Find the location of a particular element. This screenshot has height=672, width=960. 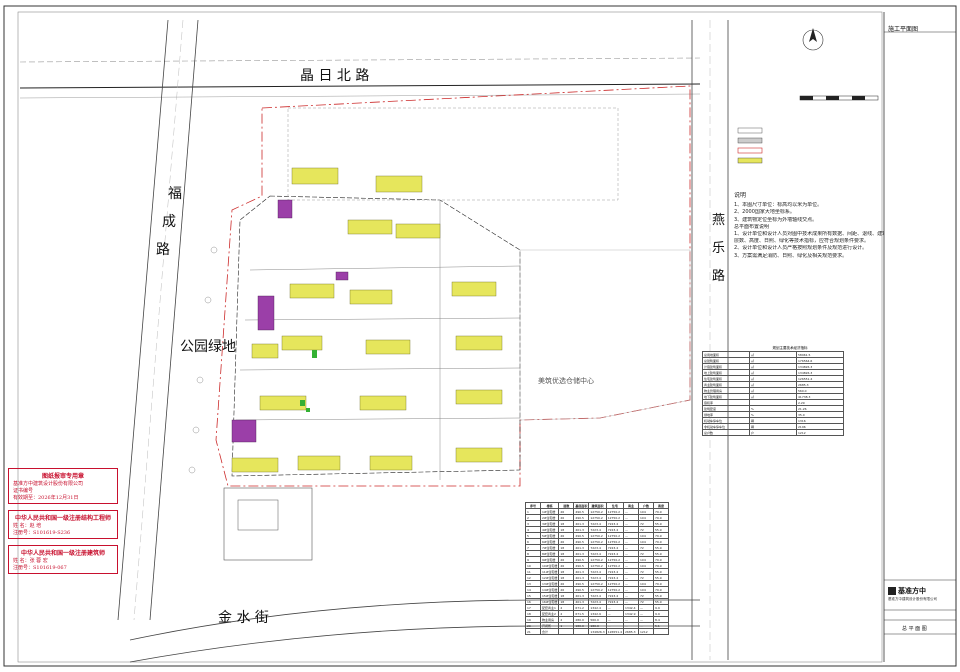

building-table-cell: 134826.3 is located at coordinates (597, 631).